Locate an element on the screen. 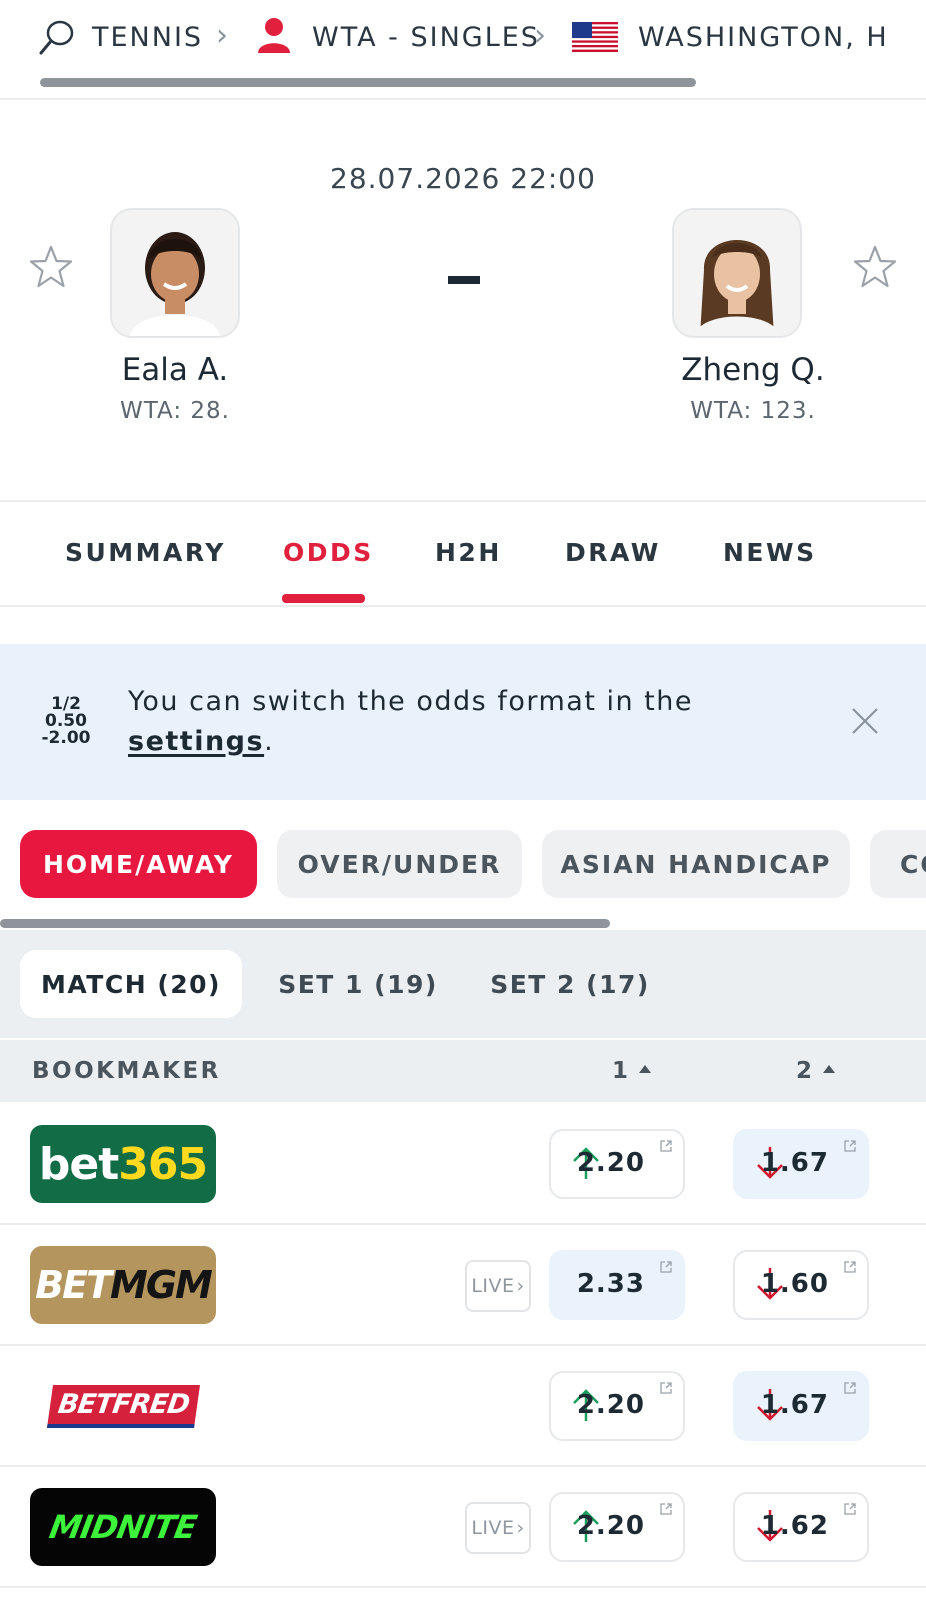 This screenshot has width=926, height=1614. betmgm-logo: BET MGM is located at coordinates (123, 1285).